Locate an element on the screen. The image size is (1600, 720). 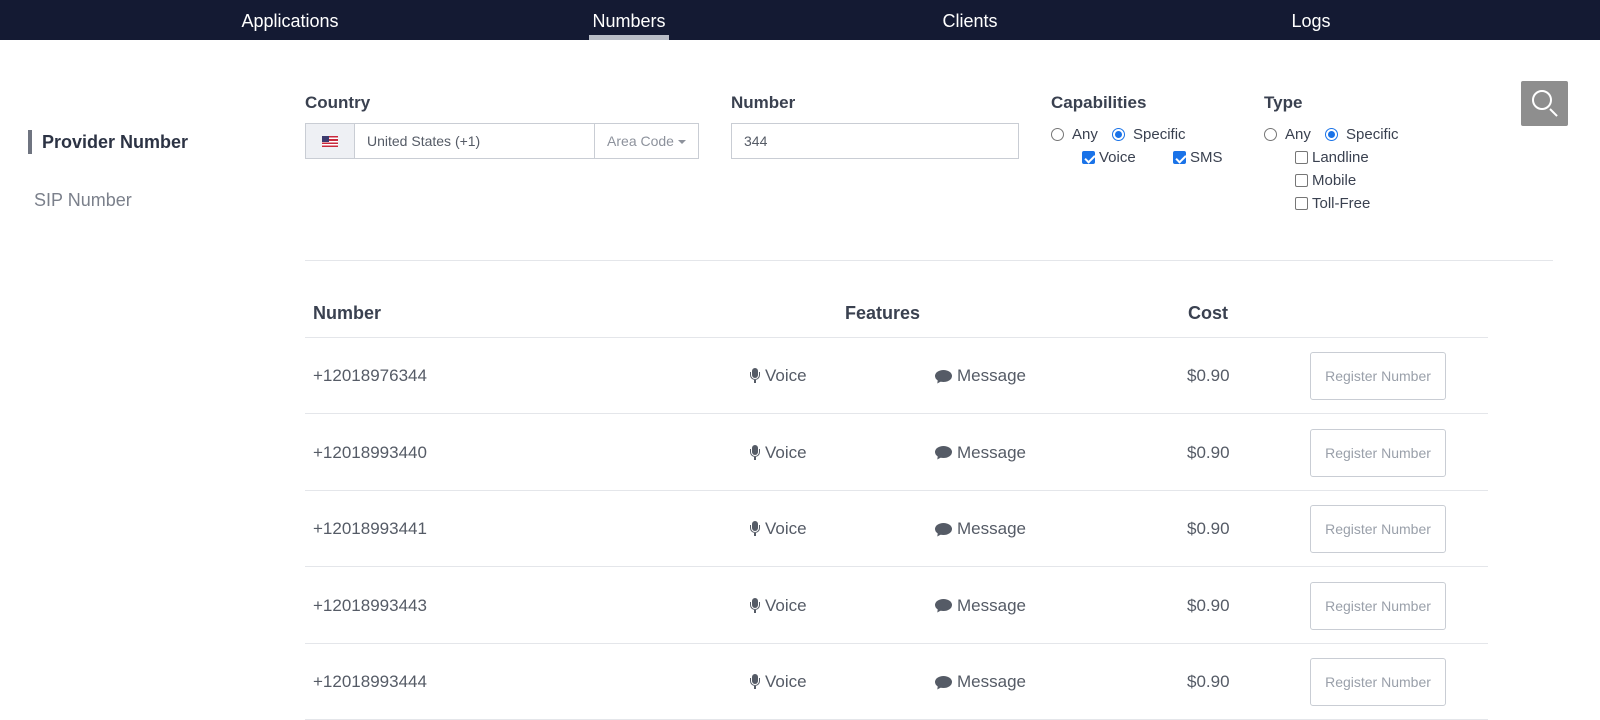
type-specific-radio is located at coordinates (1331, 134).